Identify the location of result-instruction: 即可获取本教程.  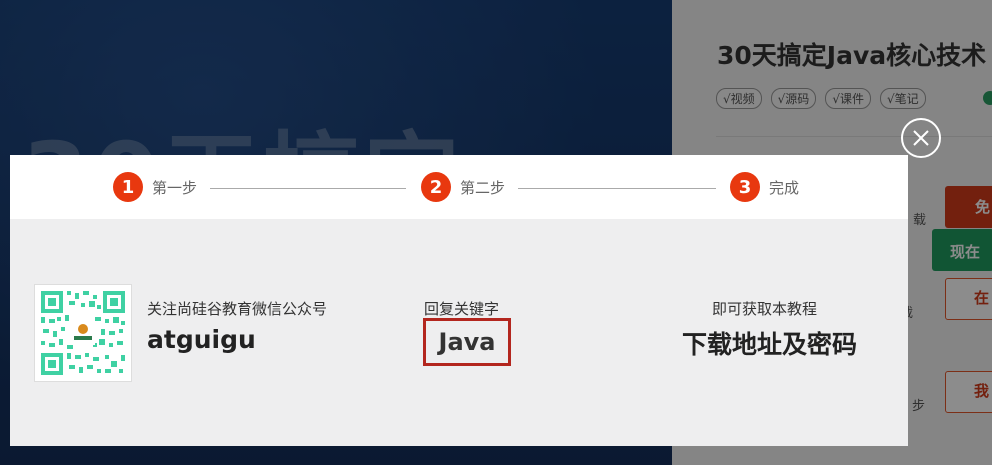
(765, 309).